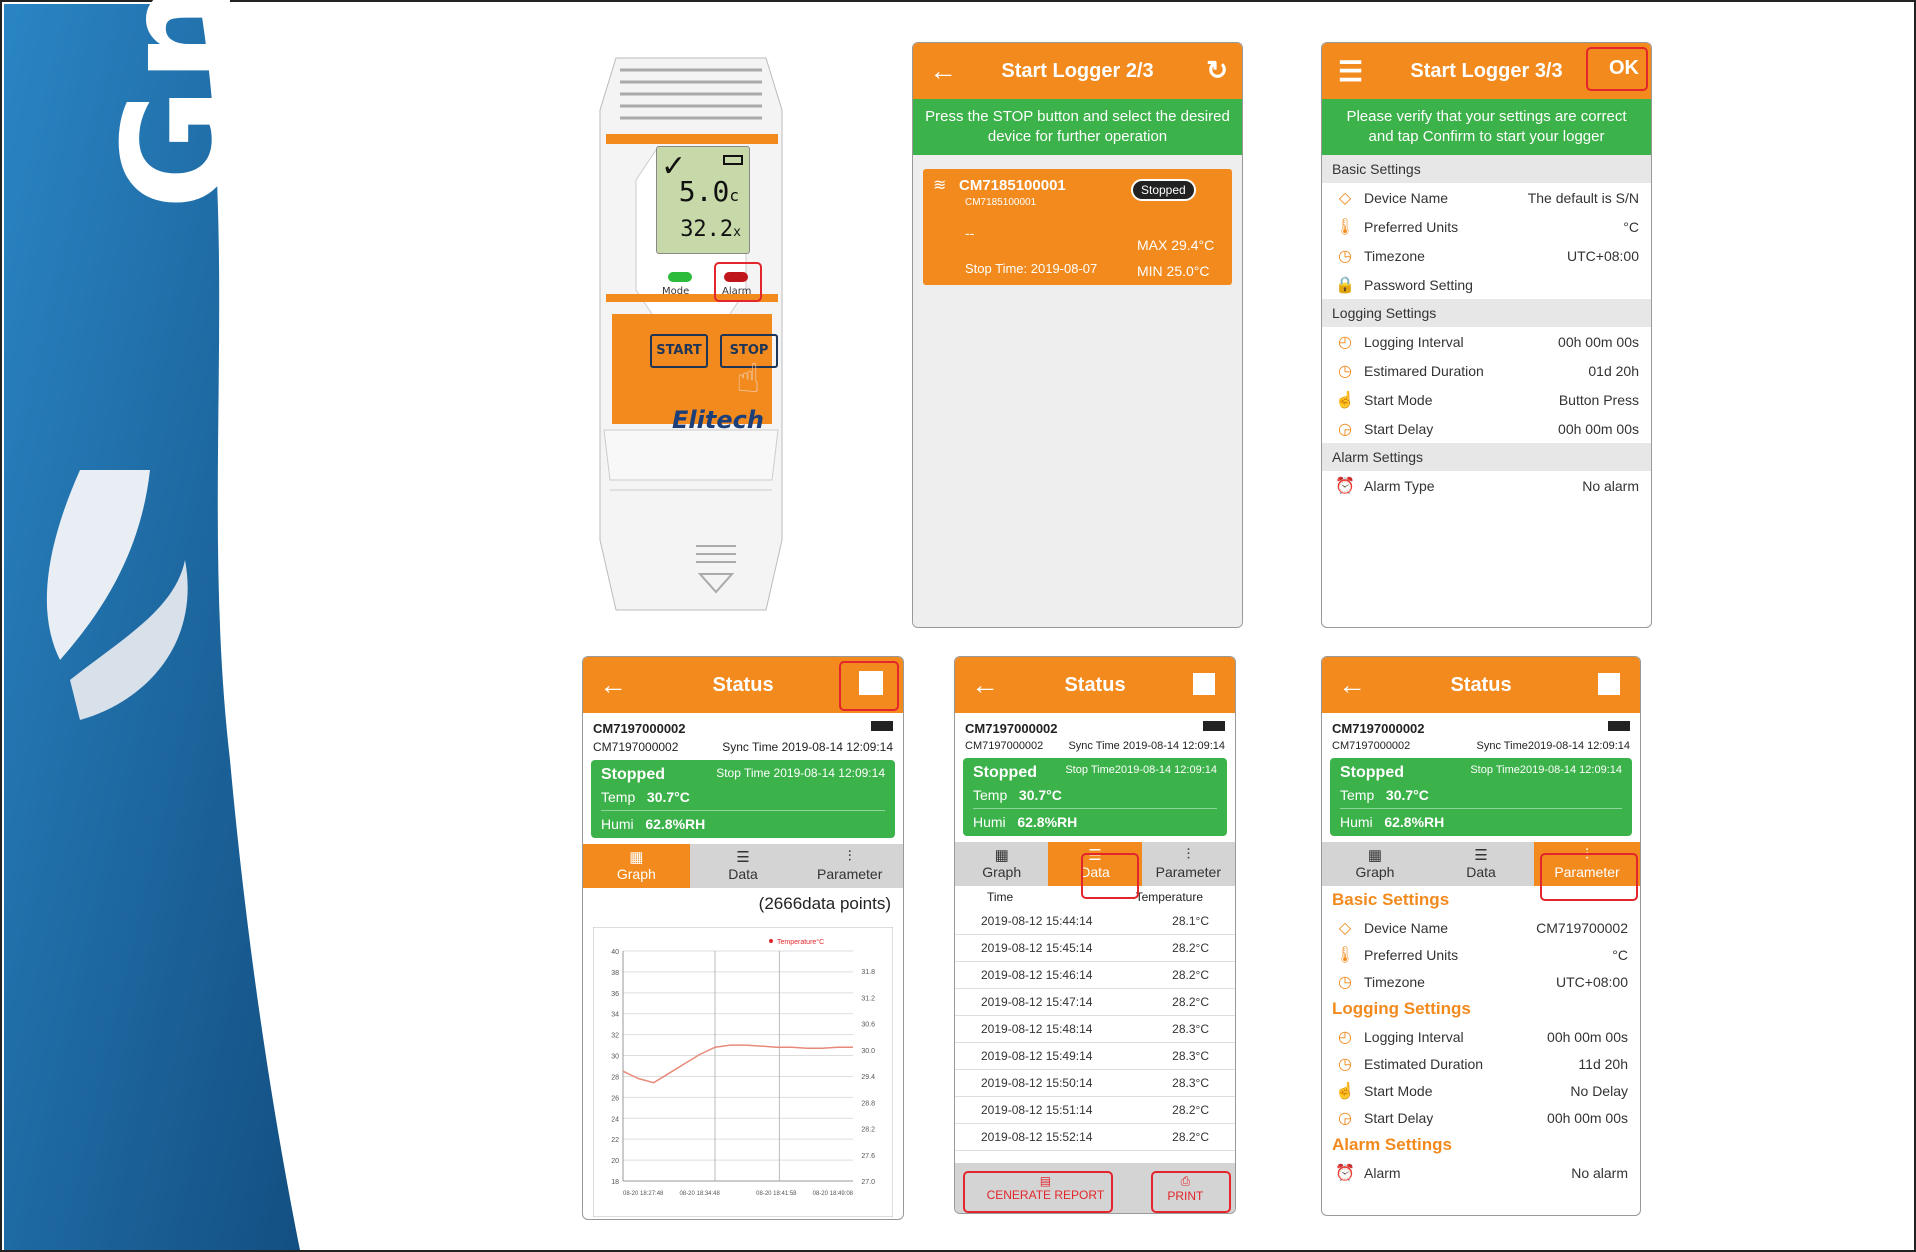 This screenshot has width=1916, height=1252. What do you see at coordinates (1345, 1173) in the screenshot?
I see `alarm-icon: ⏰` at bounding box center [1345, 1173].